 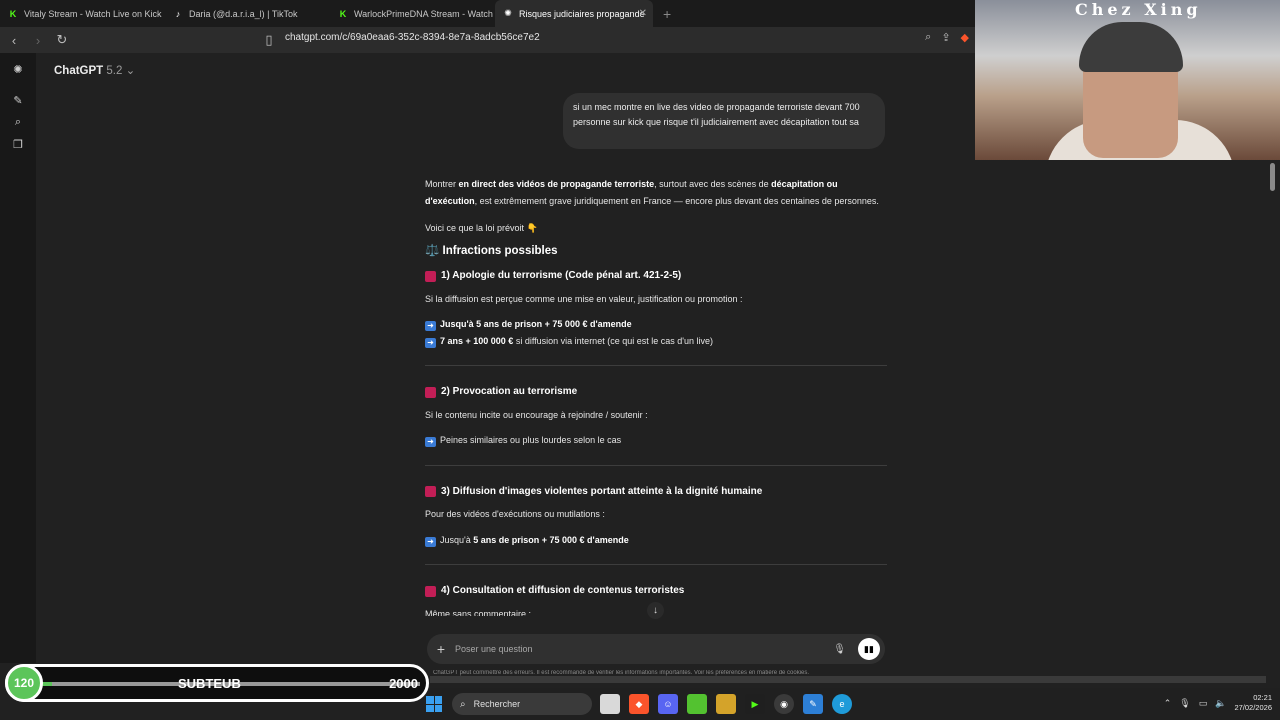 I want to click on section-heading: ⚖️ Infractions possibles, so click(x=491, y=250).